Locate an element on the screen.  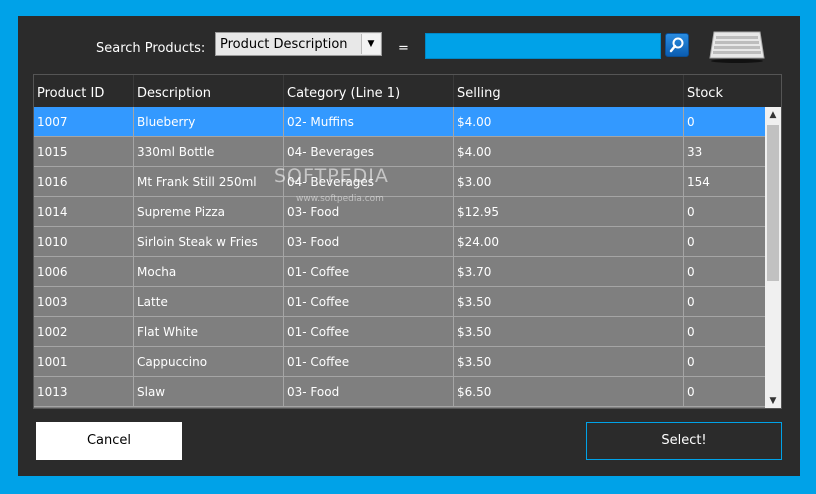
keyboard-button is located at coordinates (737, 46).